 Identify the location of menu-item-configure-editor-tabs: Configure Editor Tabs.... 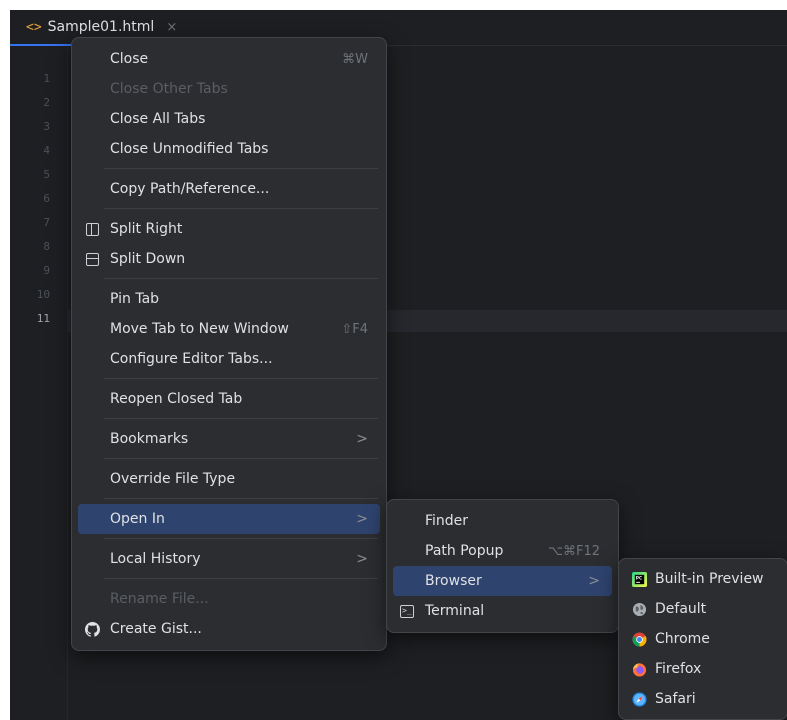
(229, 359).